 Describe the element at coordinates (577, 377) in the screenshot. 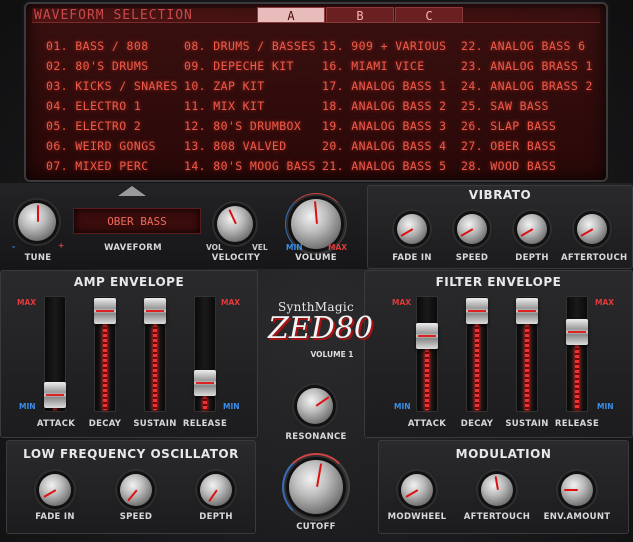

I see `filter-release-slider-fill` at that location.